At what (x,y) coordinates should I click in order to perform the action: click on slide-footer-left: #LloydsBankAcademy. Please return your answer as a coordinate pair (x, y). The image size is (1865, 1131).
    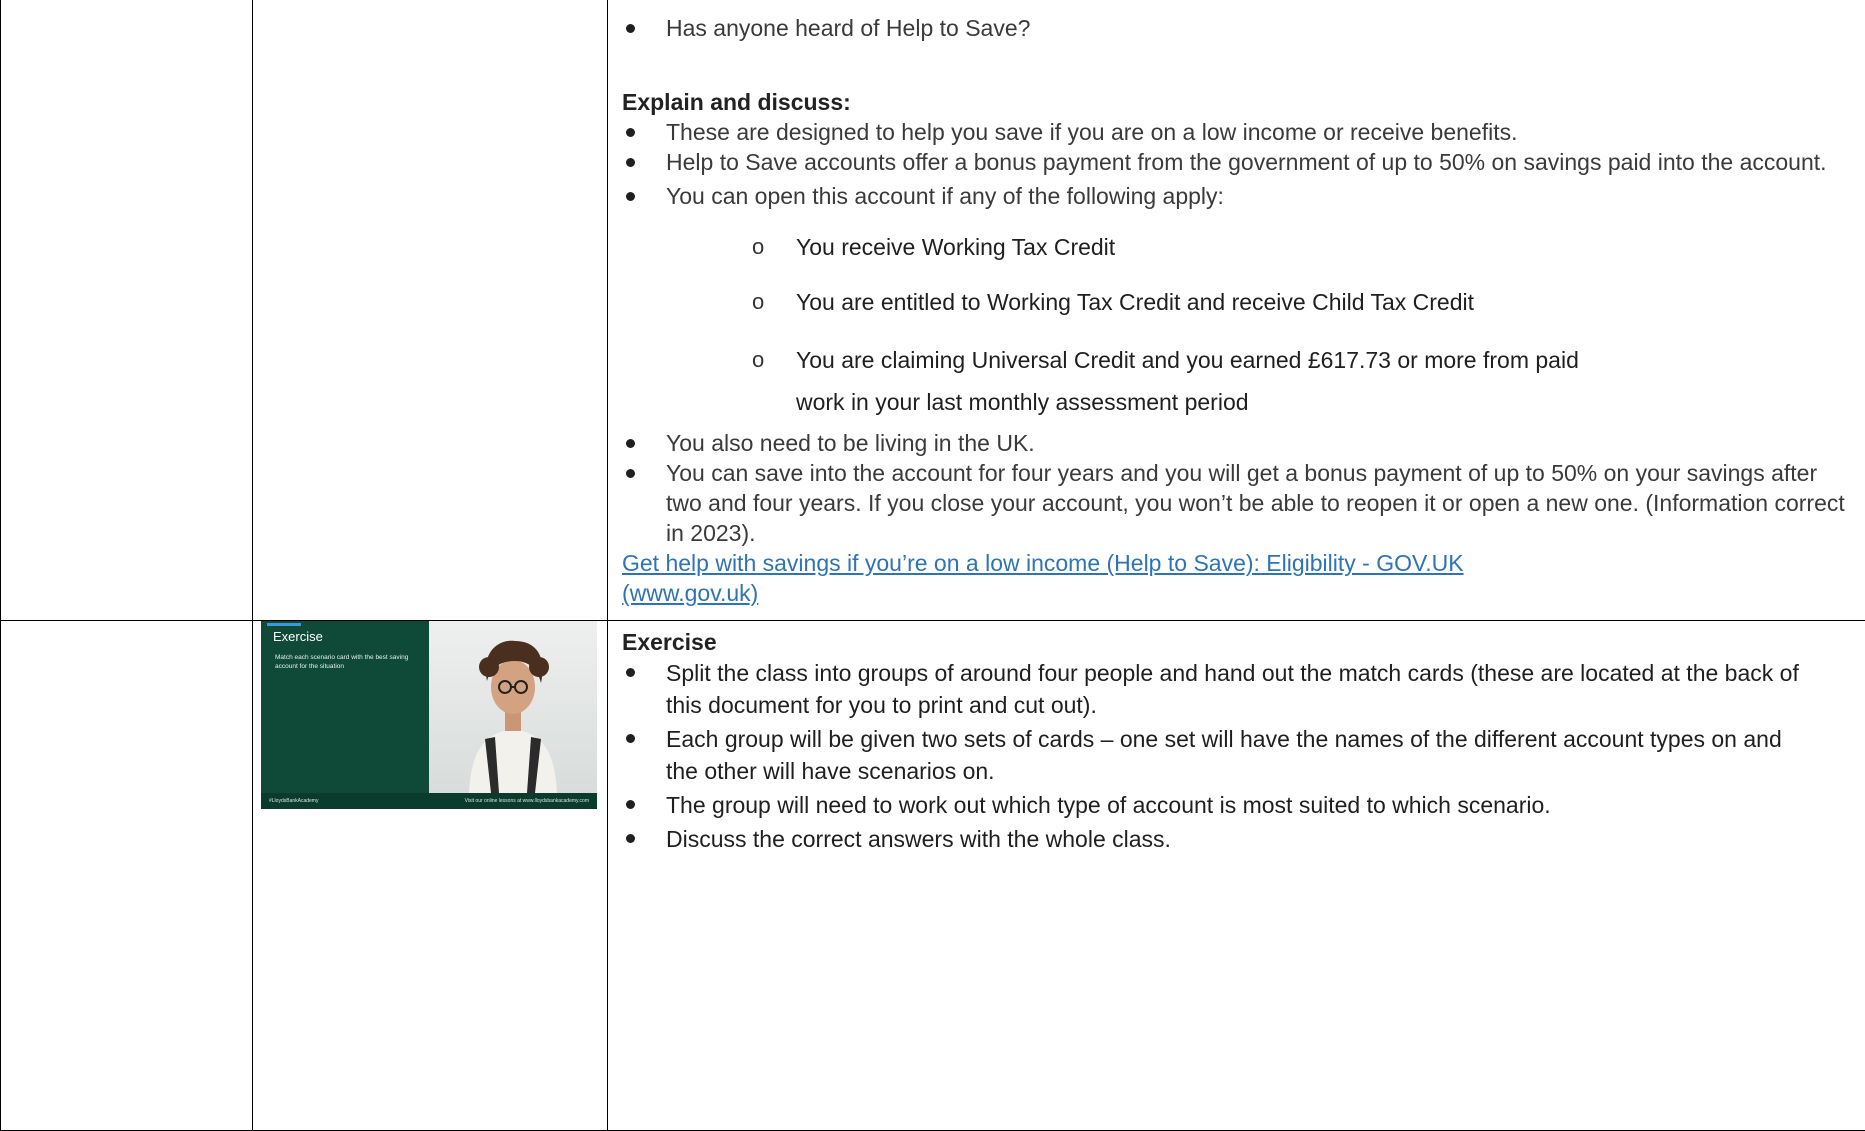
    Looking at the image, I should click on (293, 801).